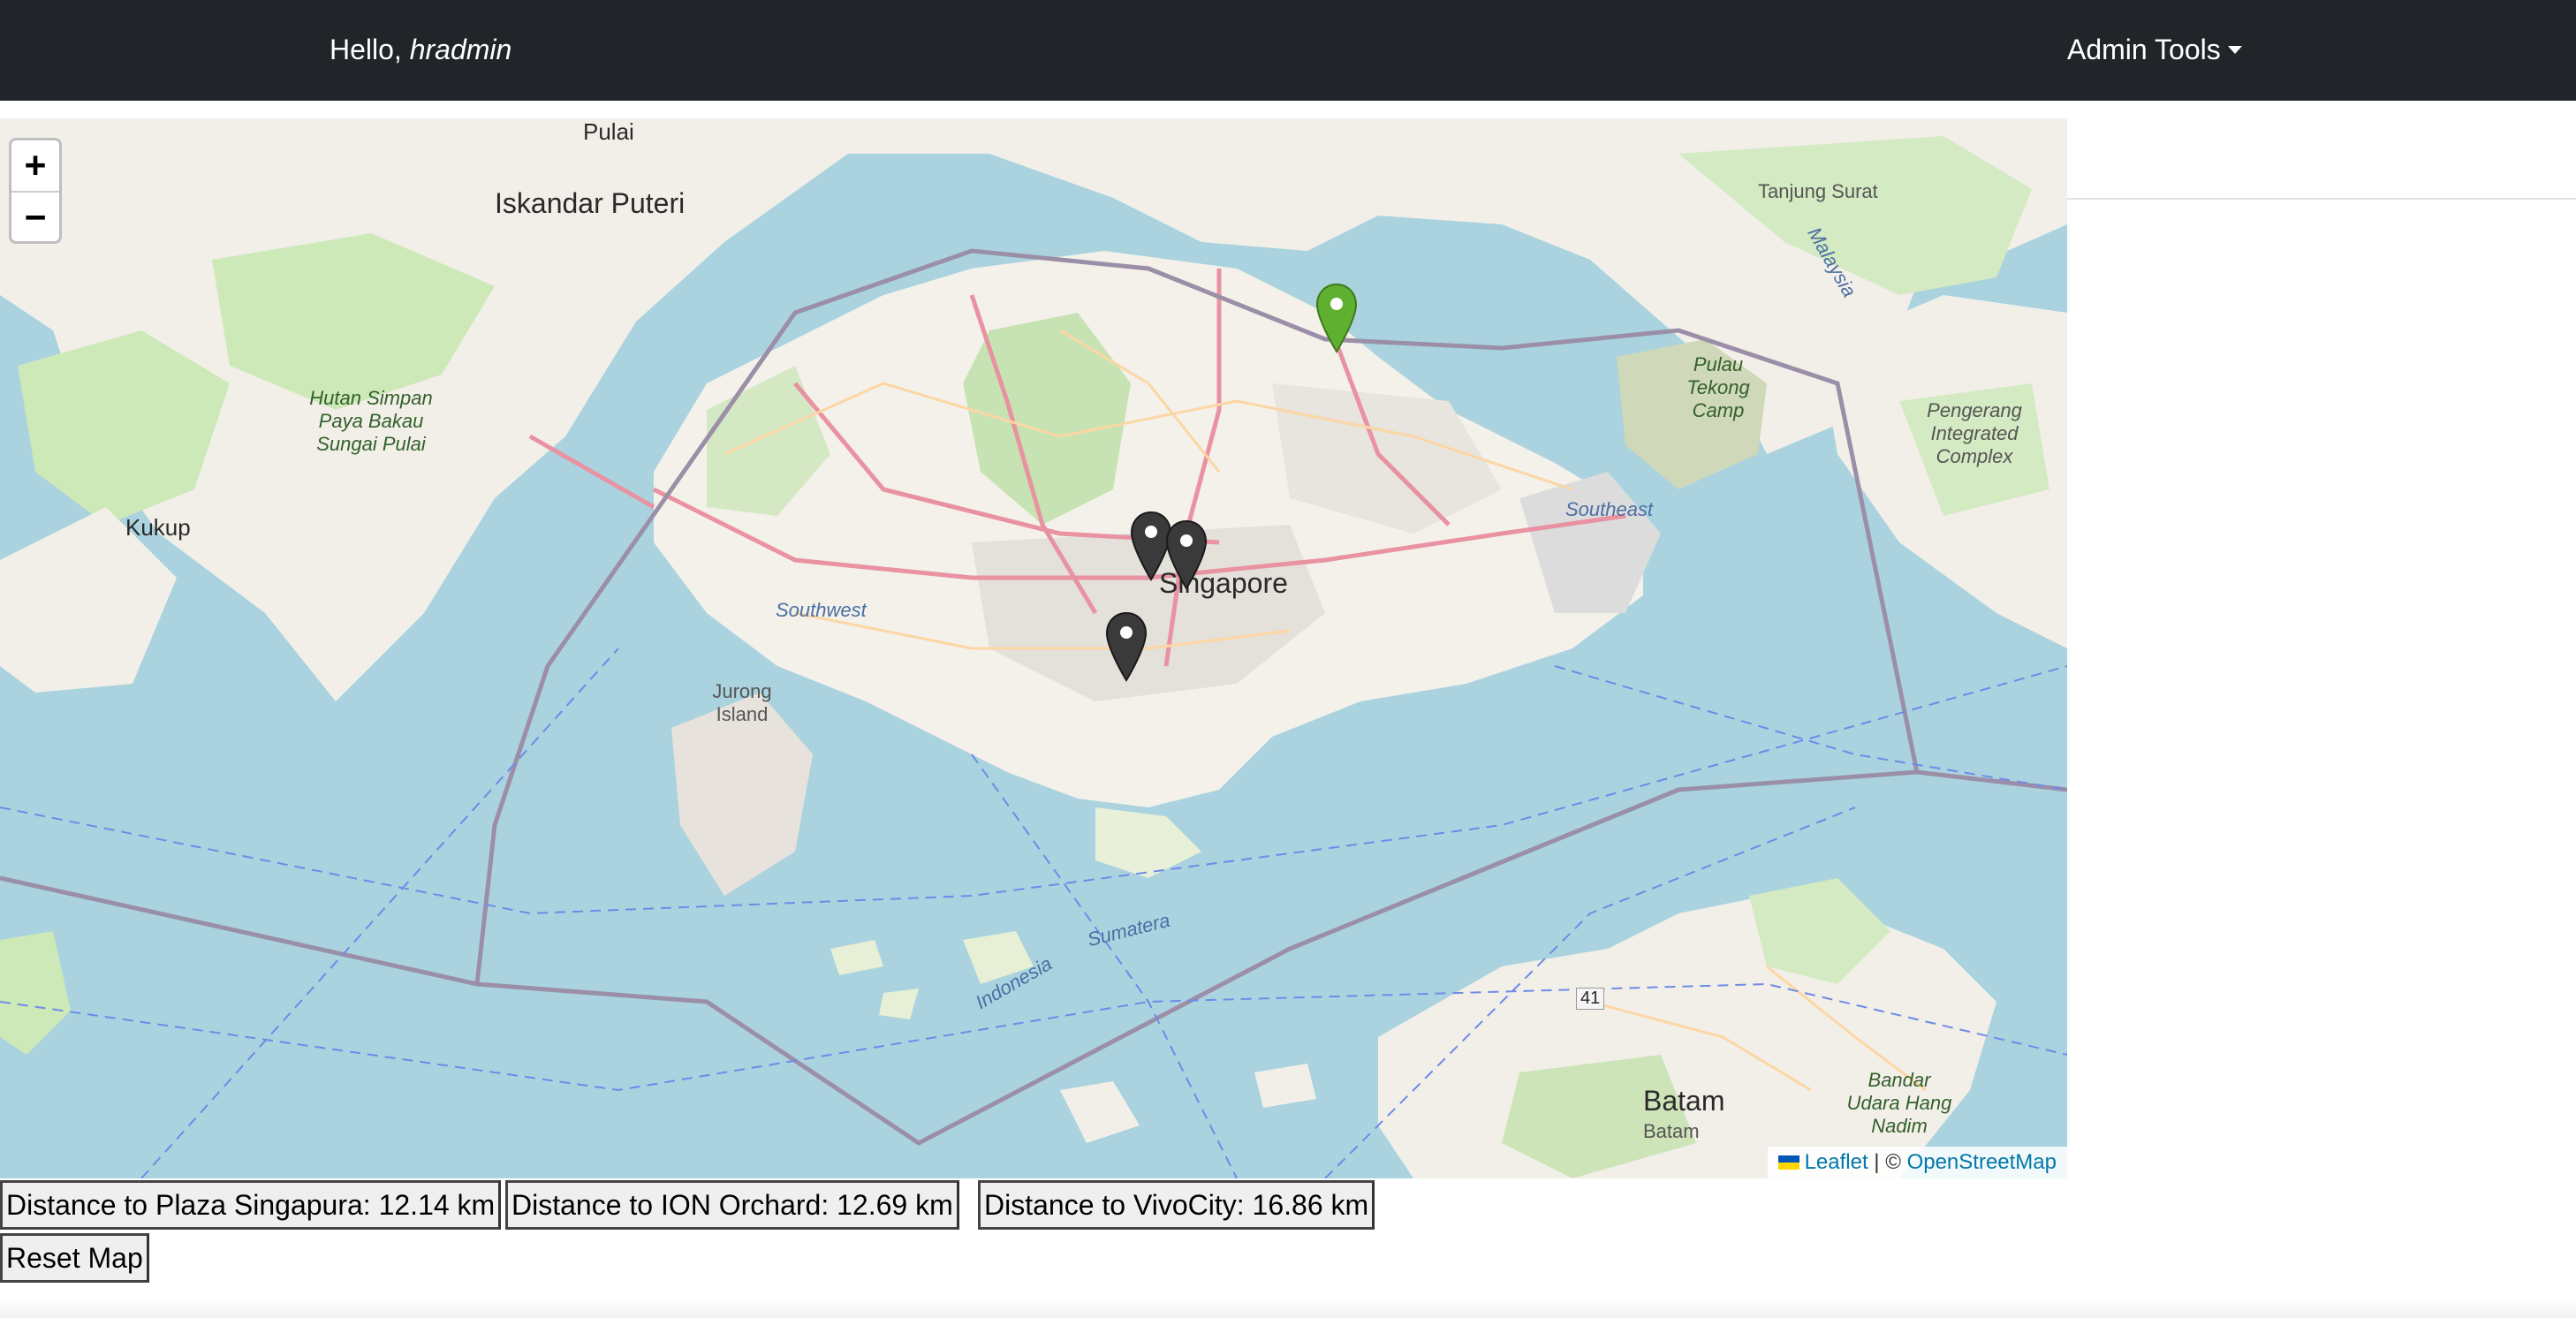 Image resolution: width=2576 pixels, height=1318 pixels. Describe the element at coordinates (1288, 1308) in the screenshot. I see `footer-shadow` at that location.